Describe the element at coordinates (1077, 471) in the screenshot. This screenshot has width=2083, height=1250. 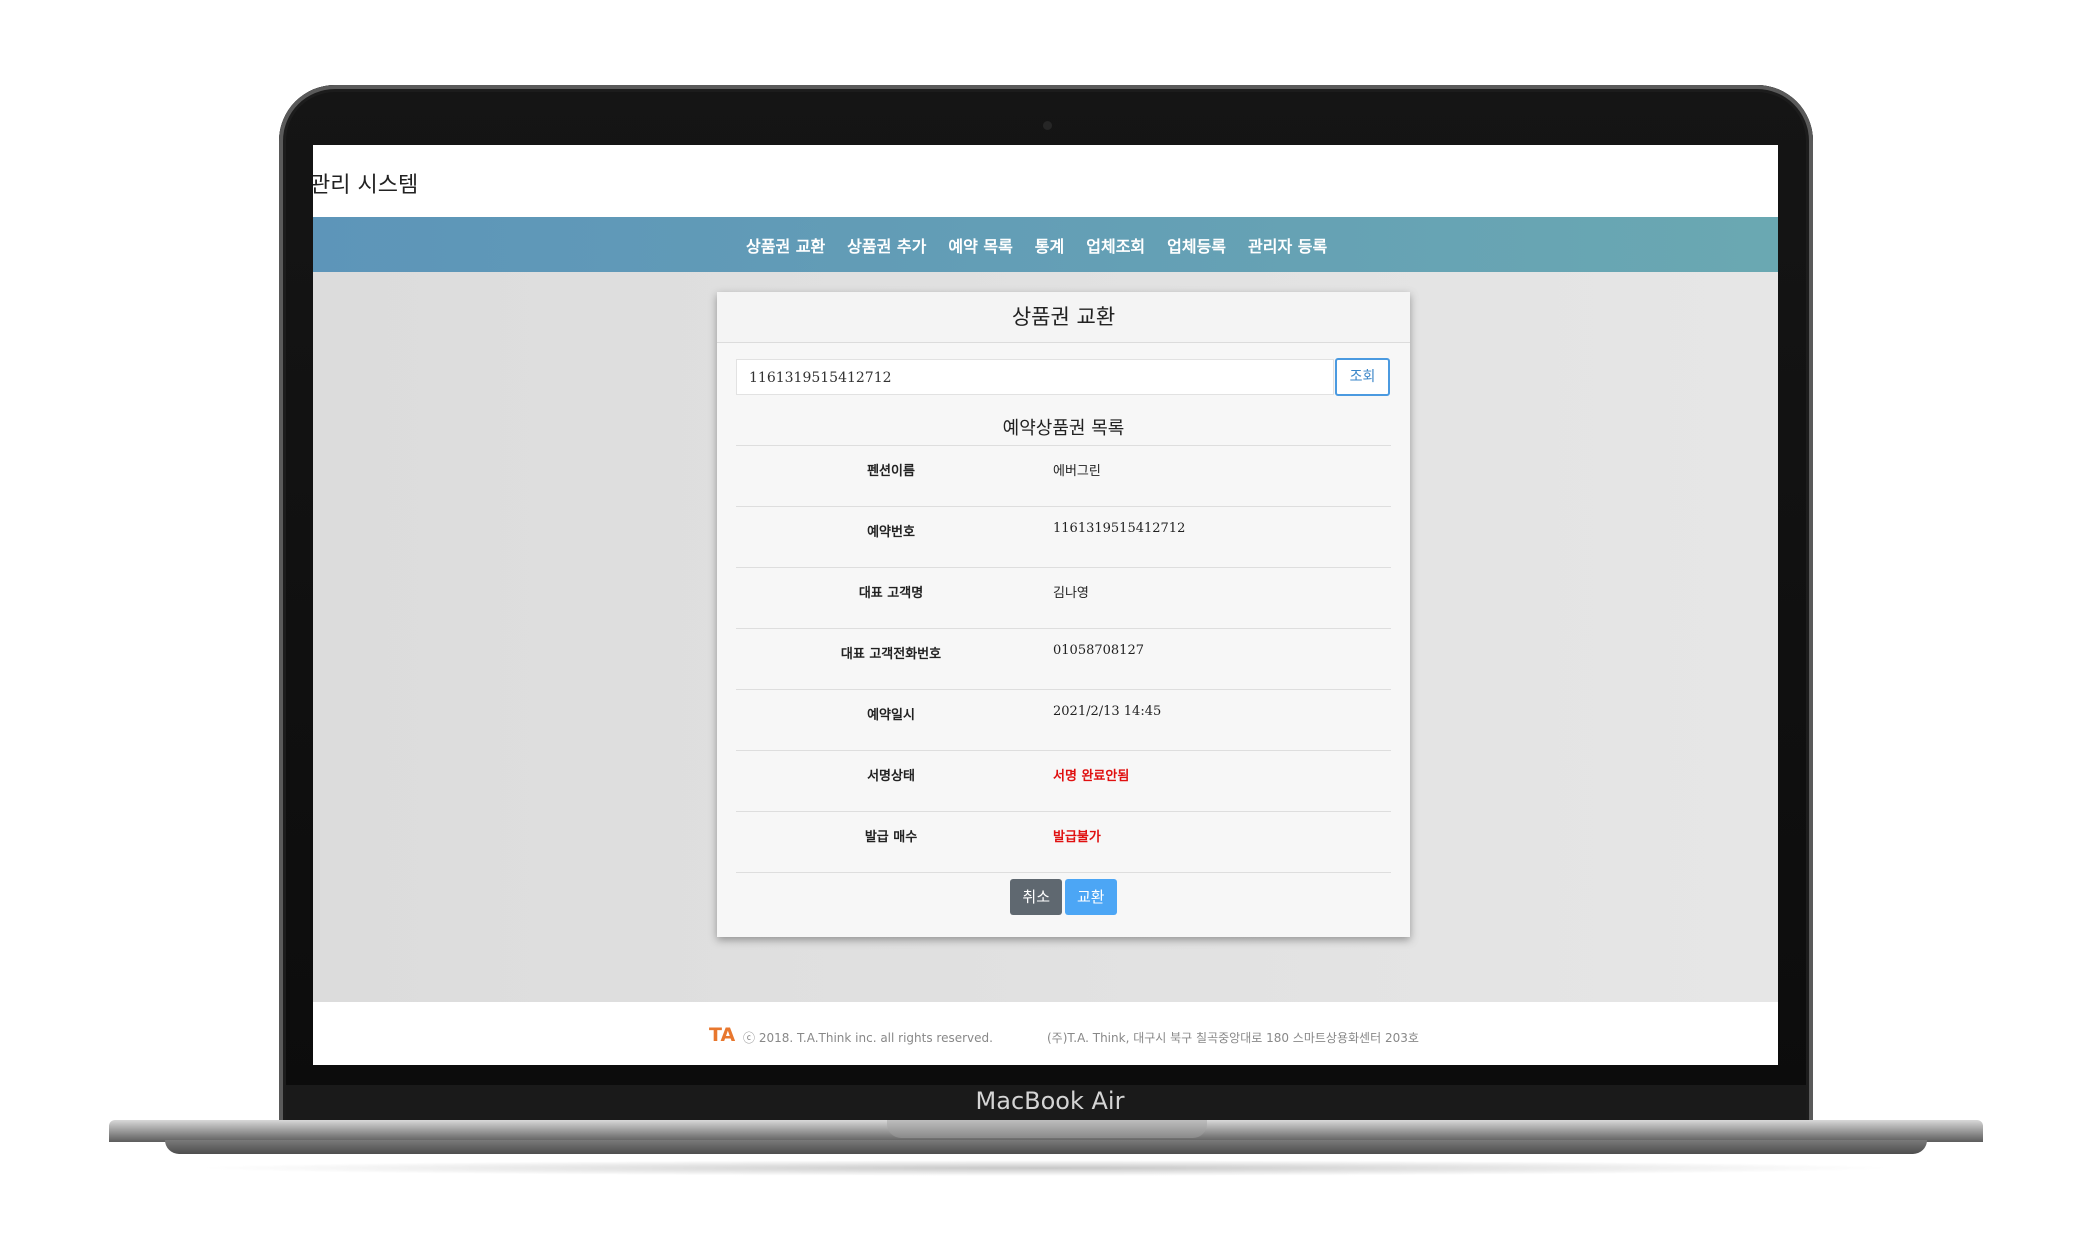
I see `row-value: 에버그린` at that location.